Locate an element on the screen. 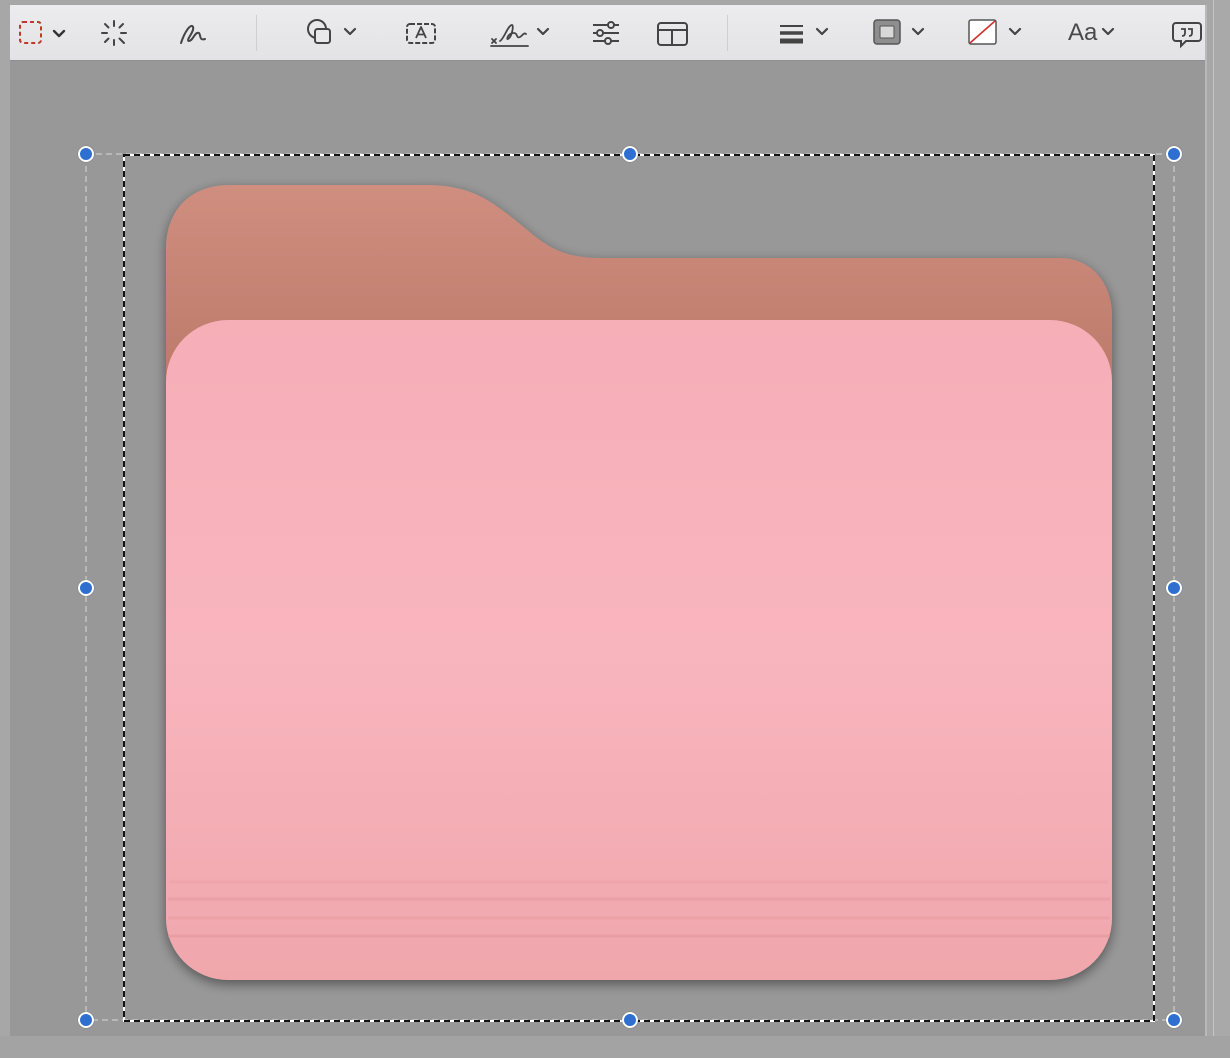  resize-handle-bottom-left is located at coordinates (86, 1020).